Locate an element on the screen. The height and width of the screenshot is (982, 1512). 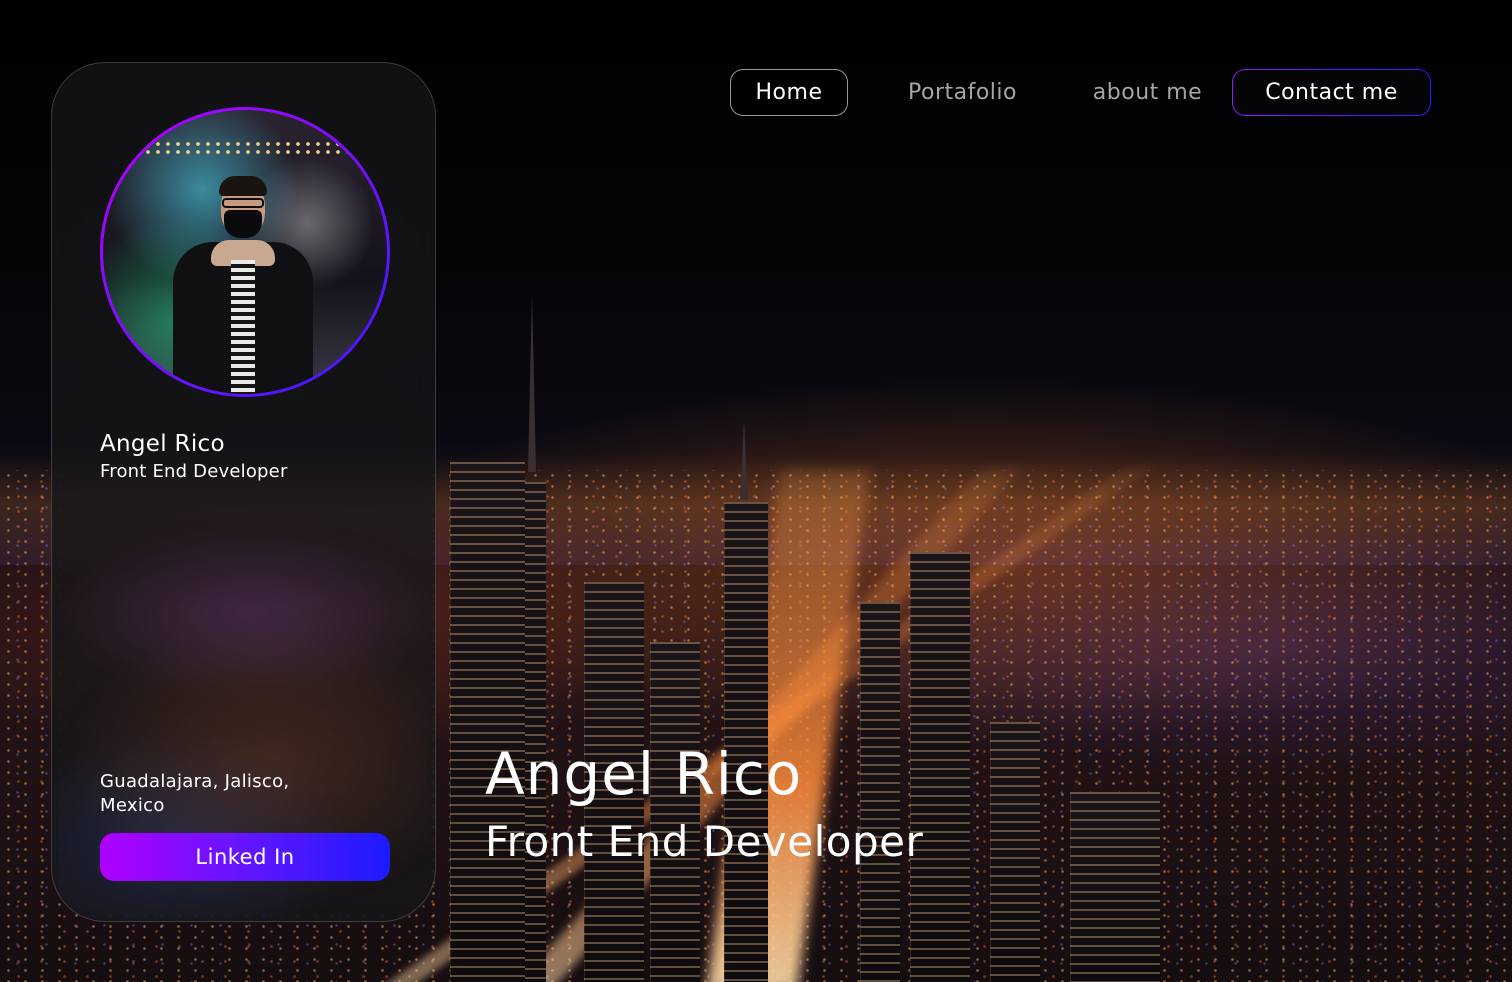
nav-about-me: about me is located at coordinates (1147, 92).